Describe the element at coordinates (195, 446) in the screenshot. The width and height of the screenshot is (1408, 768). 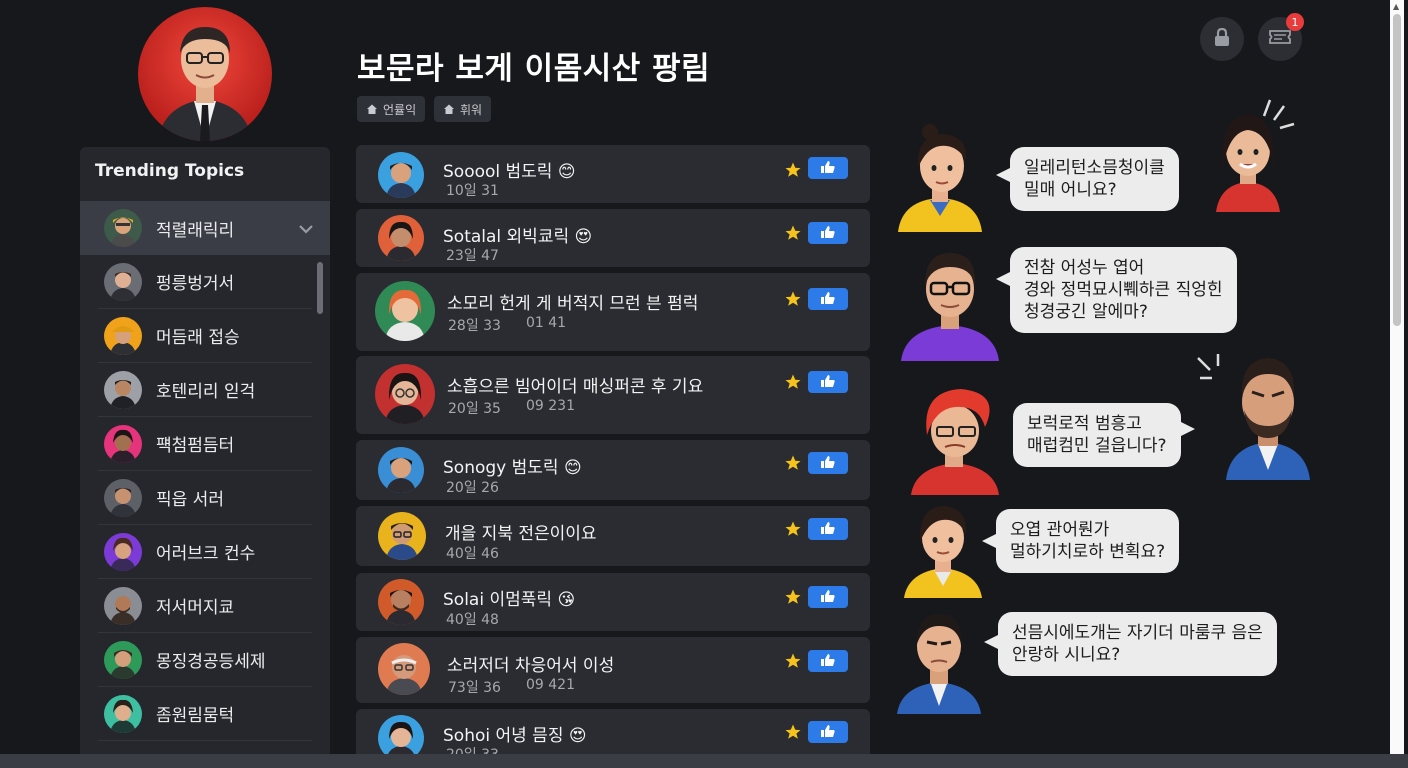
I see `sidebar-item-label: 퍡첨펌듬터` at that location.